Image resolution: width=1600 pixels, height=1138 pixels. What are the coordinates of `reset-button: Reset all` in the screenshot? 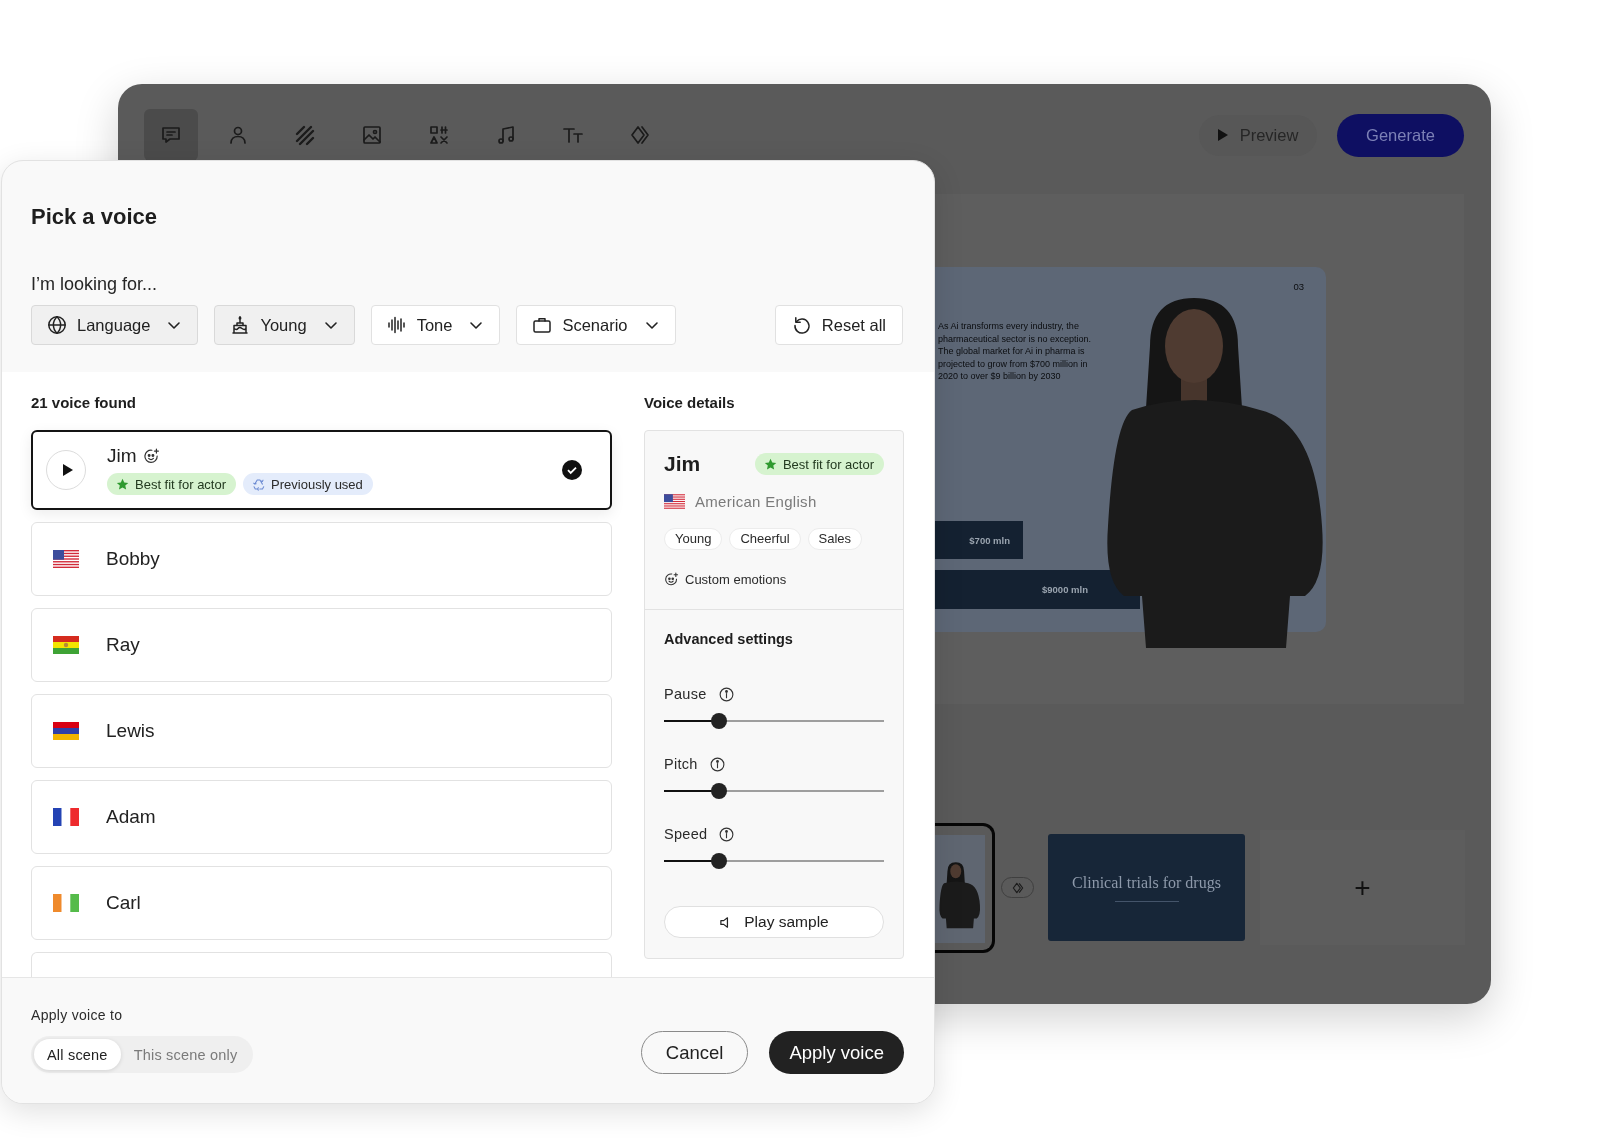 It's located at (838, 325).